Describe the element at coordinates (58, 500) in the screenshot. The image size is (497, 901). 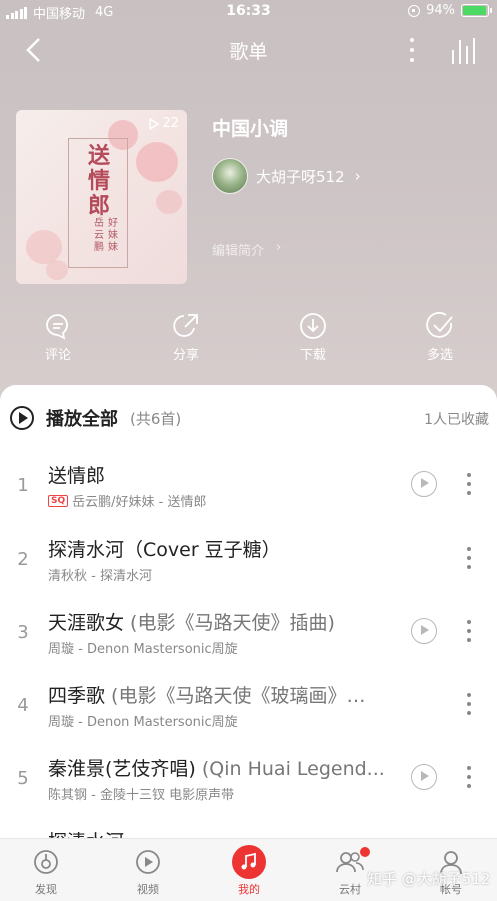
I see `sq-badge: SQ` at that location.